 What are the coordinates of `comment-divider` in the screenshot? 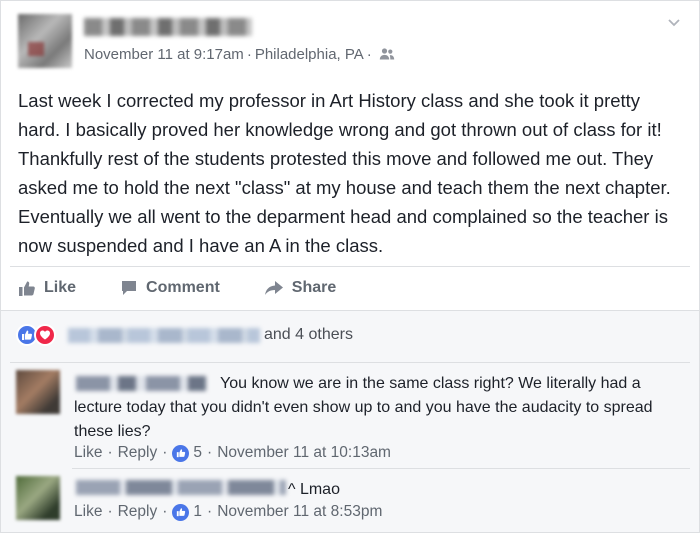 It's located at (381, 468).